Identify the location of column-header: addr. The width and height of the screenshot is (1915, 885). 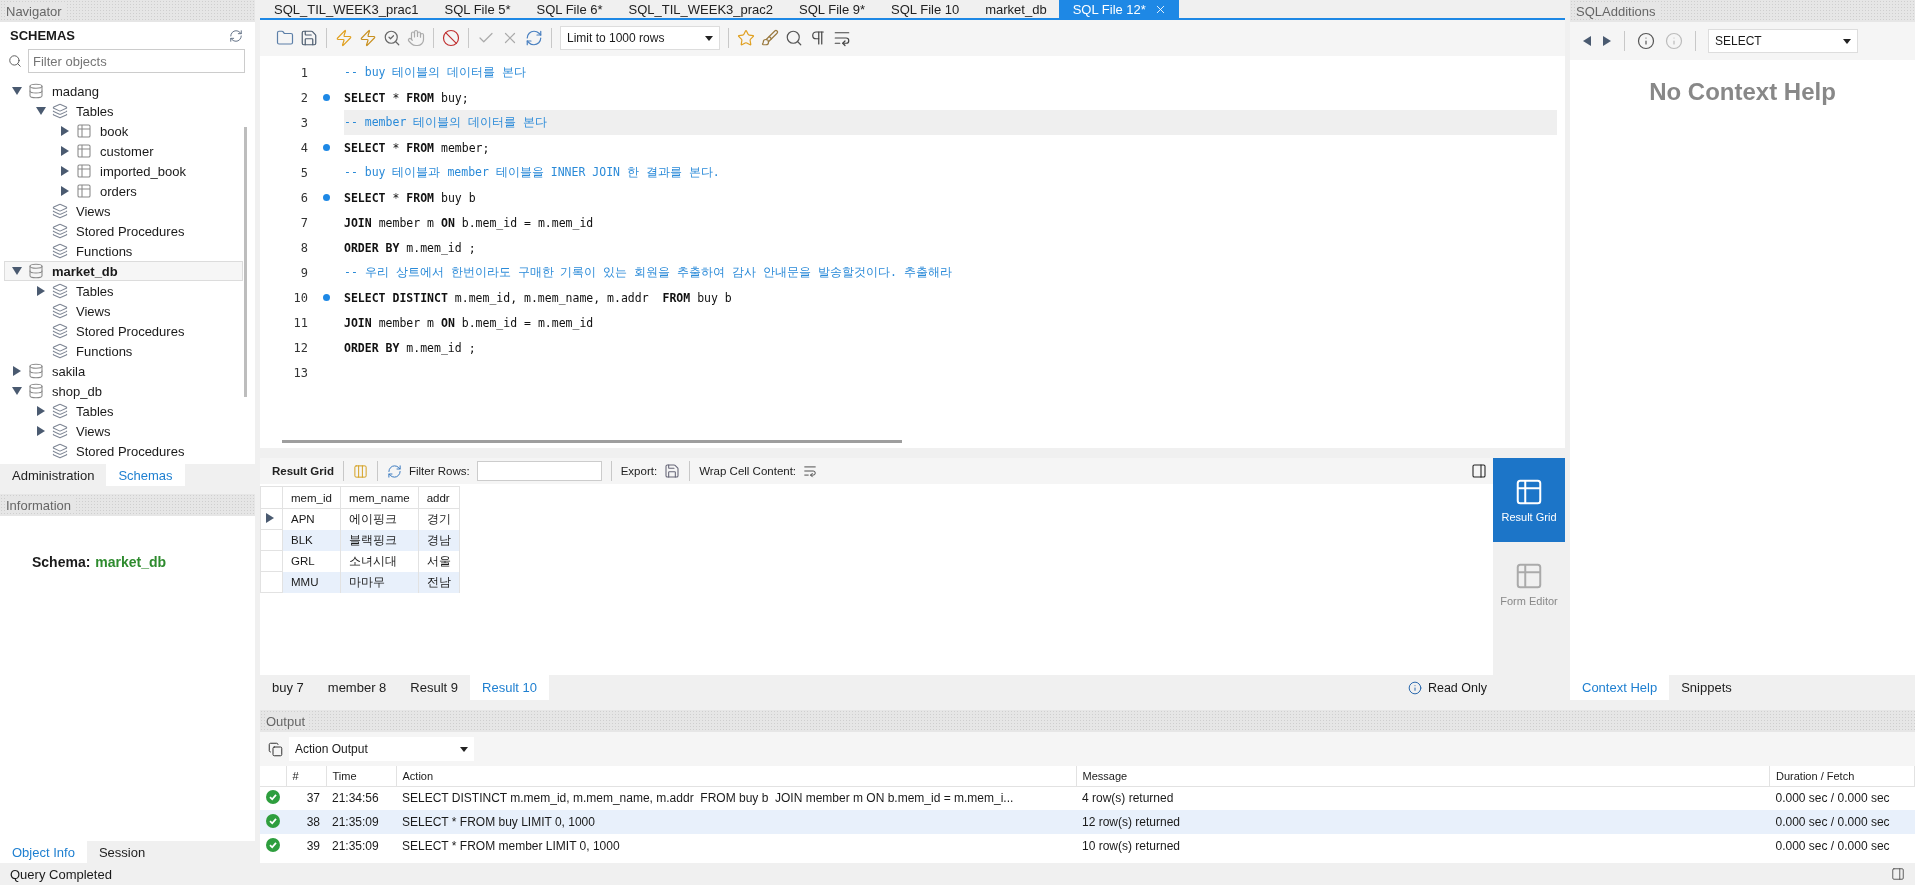
(439, 497).